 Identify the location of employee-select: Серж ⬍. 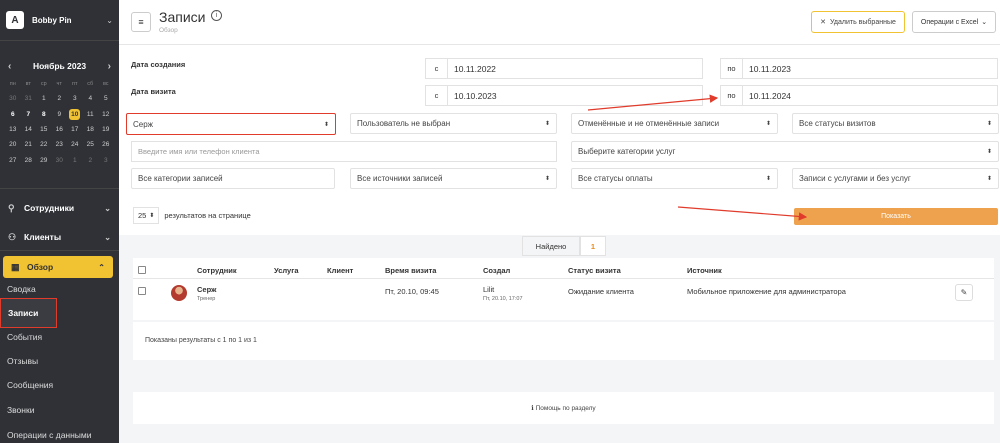
(231, 124).